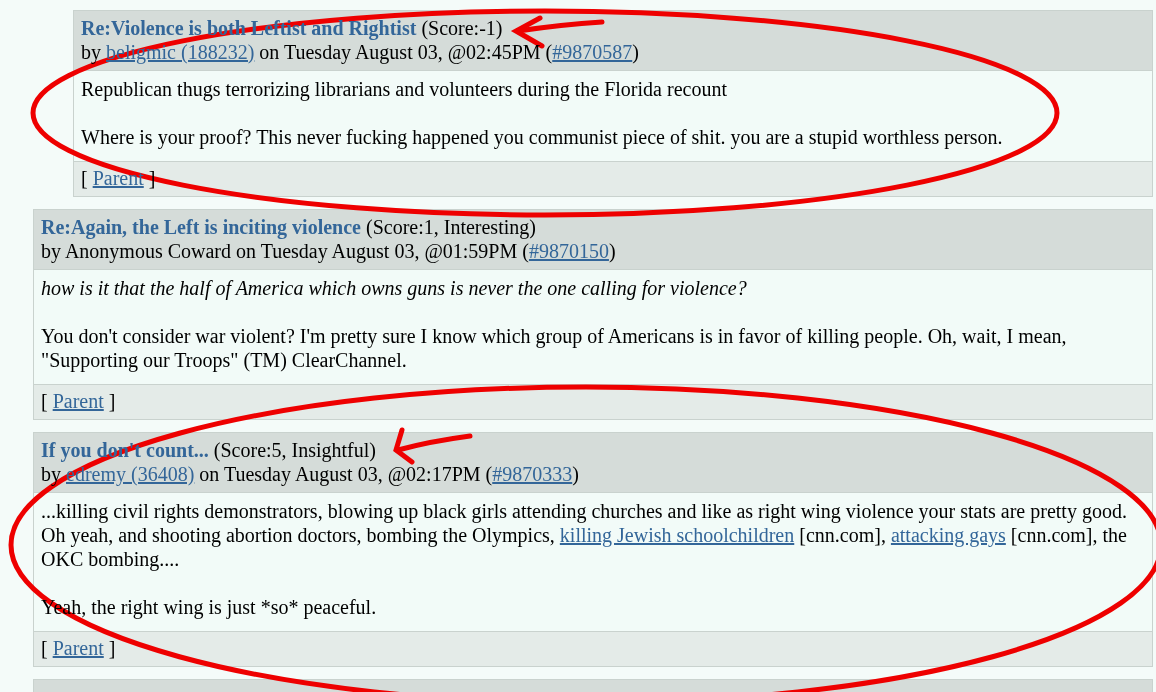 Image resolution: width=1156 pixels, height=692 pixels. I want to click on comment-score: (Score:-1), so click(462, 28).